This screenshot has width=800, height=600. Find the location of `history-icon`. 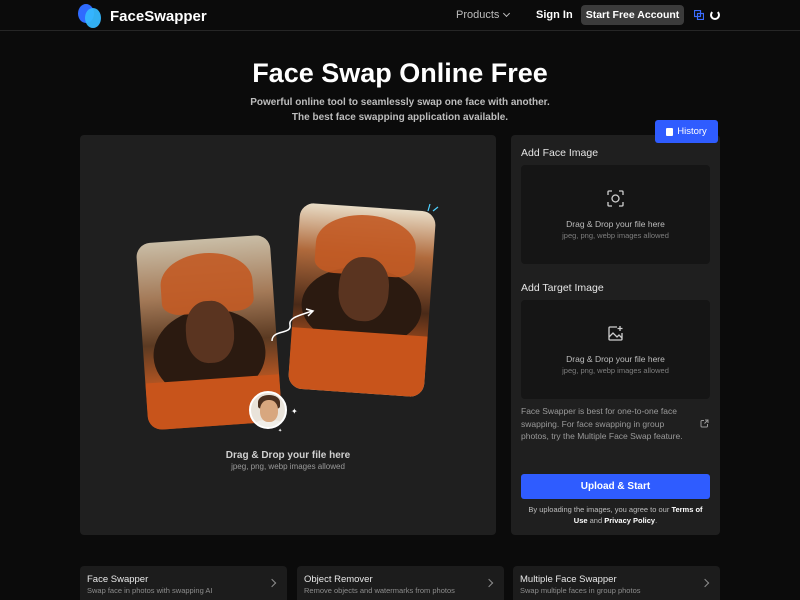

history-icon is located at coordinates (670, 131).